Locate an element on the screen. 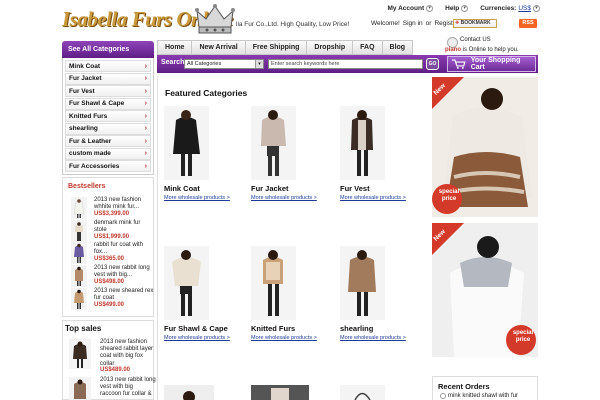 This screenshot has height=400, width=600. product-price: US$489.00 is located at coordinates (115, 370).